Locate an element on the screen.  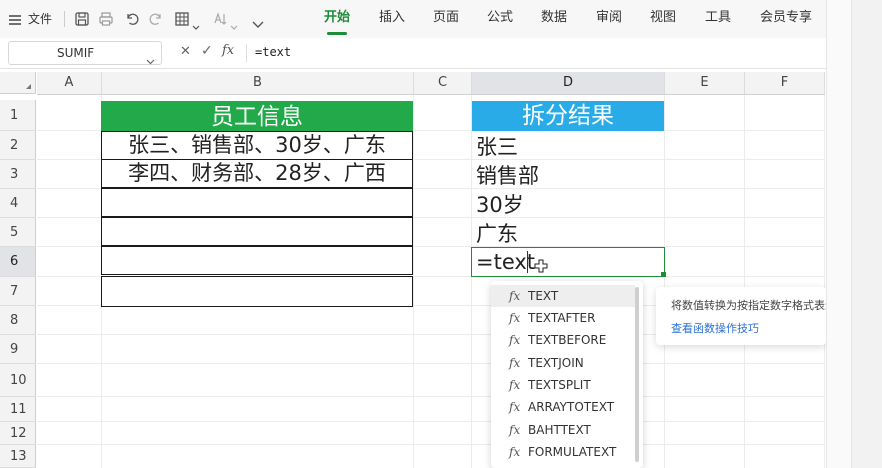
row-header-3: 3 is located at coordinates (18, 174).